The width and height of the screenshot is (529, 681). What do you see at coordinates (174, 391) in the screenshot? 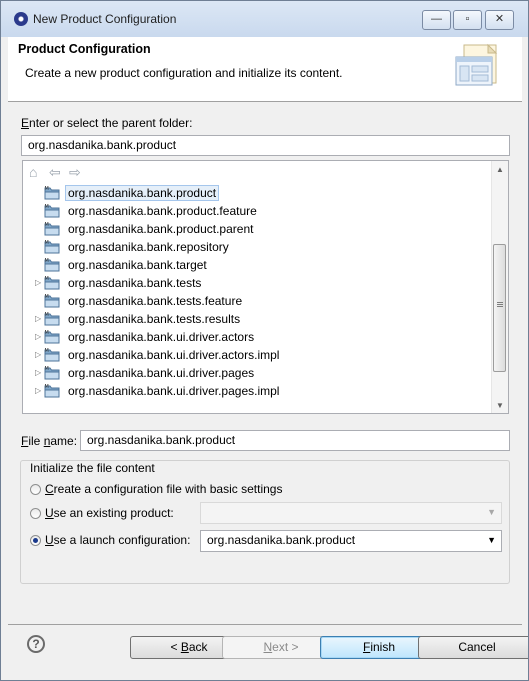
I see `tree-item-label: org.nasdanika.bank.ui.driver.pages.impl` at bounding box center [174, 391].